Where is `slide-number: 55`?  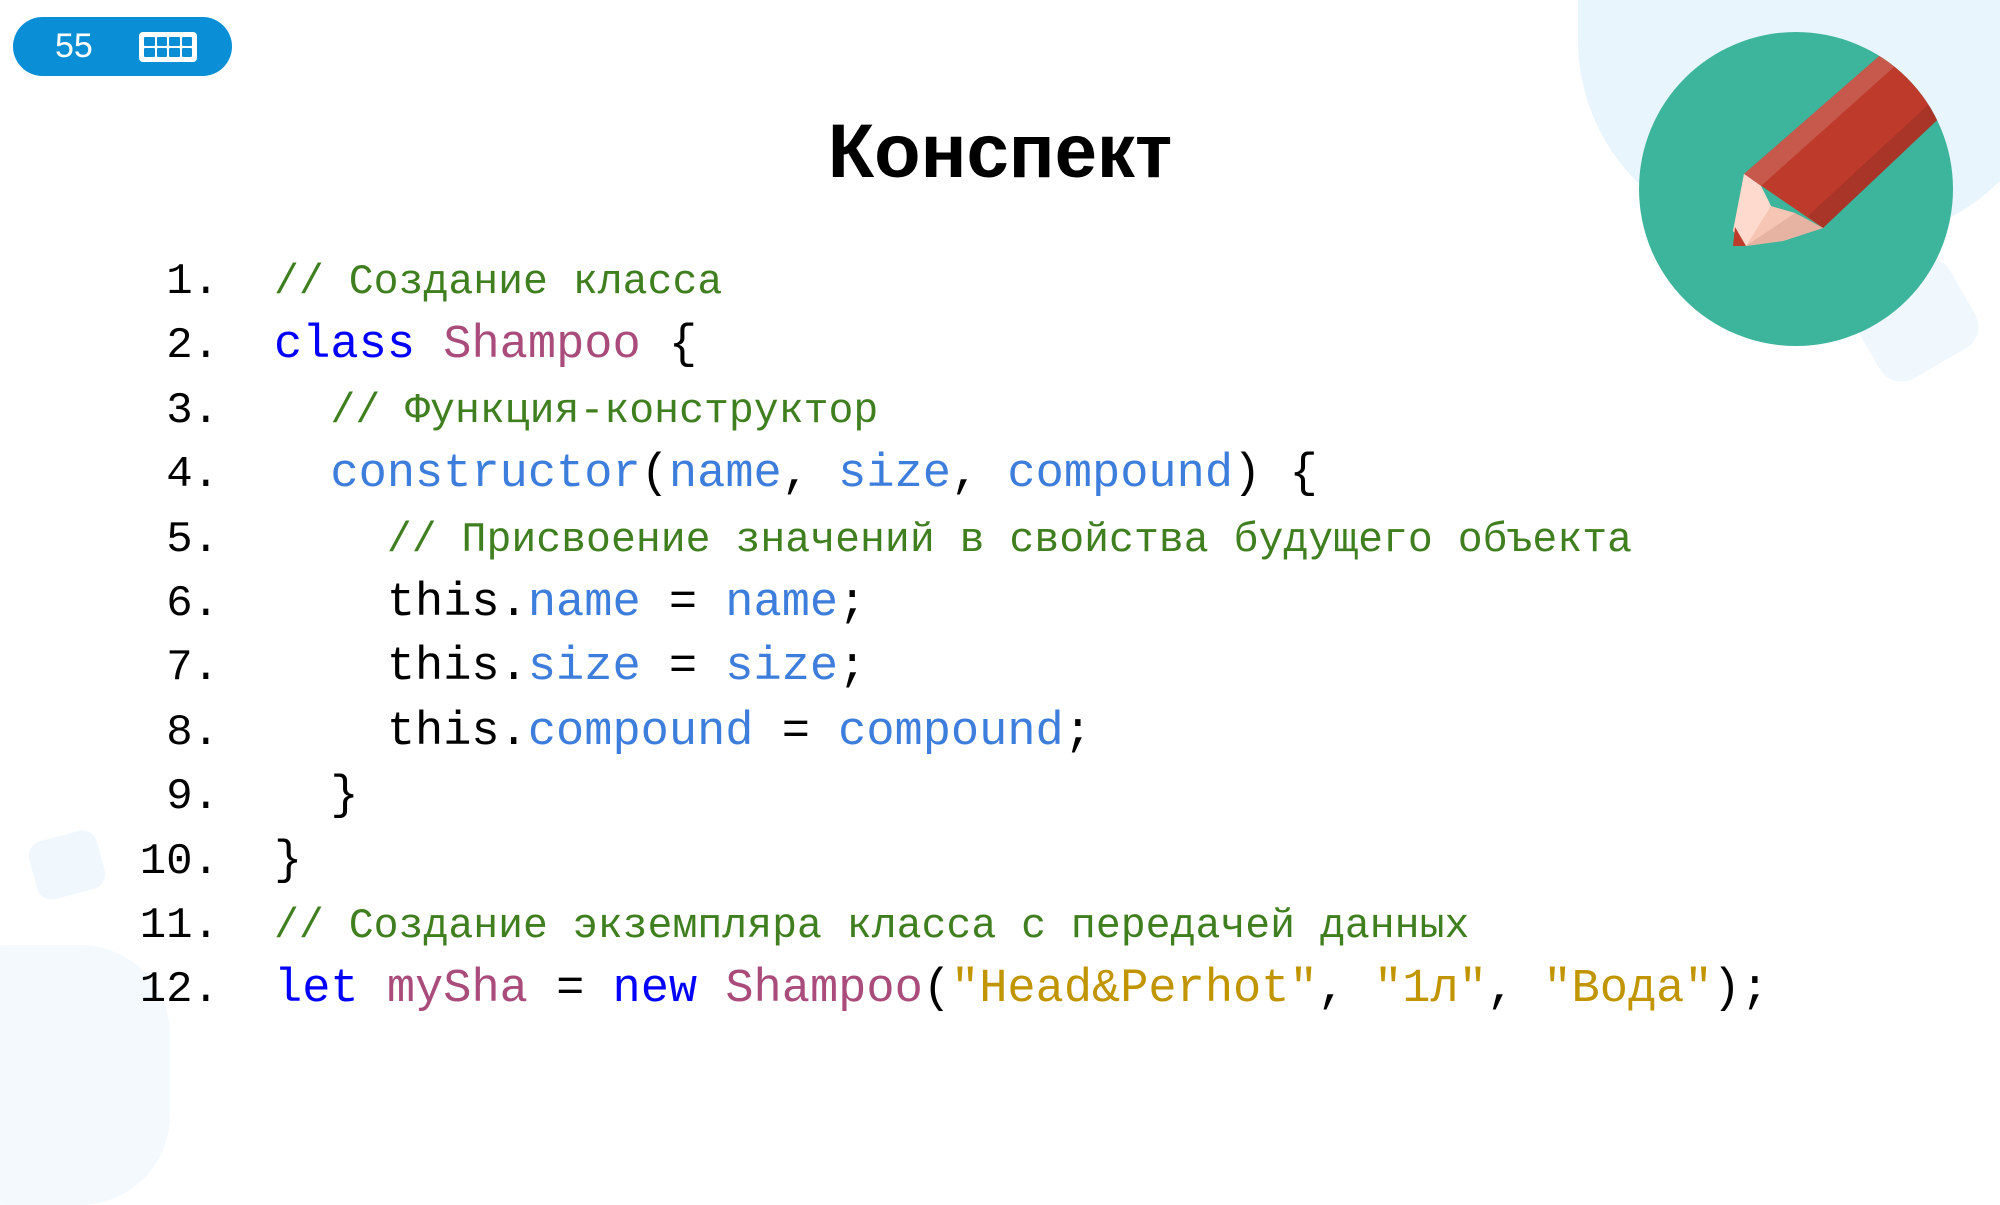
slide-number: 55 is located at coordinates (74, 46).